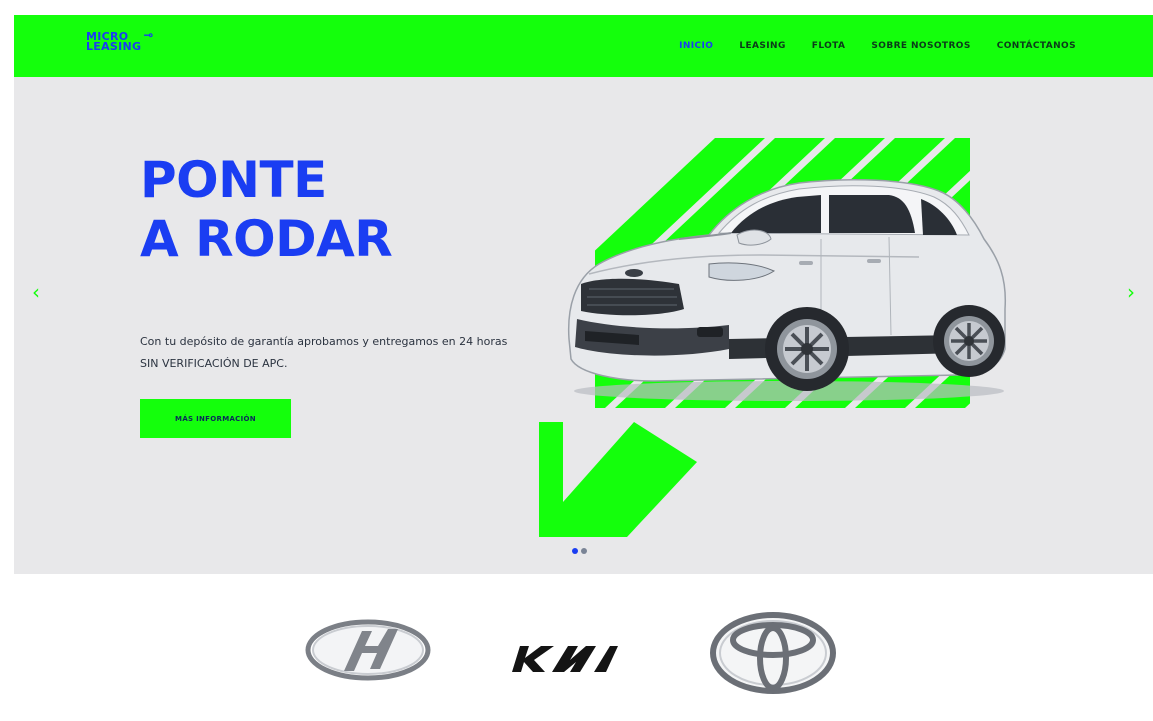 This screenshot has height=721, width=1153. I want to click on nav-link-sobre-nosotros: SOBRE NOSOTROS, so click(920, 46).